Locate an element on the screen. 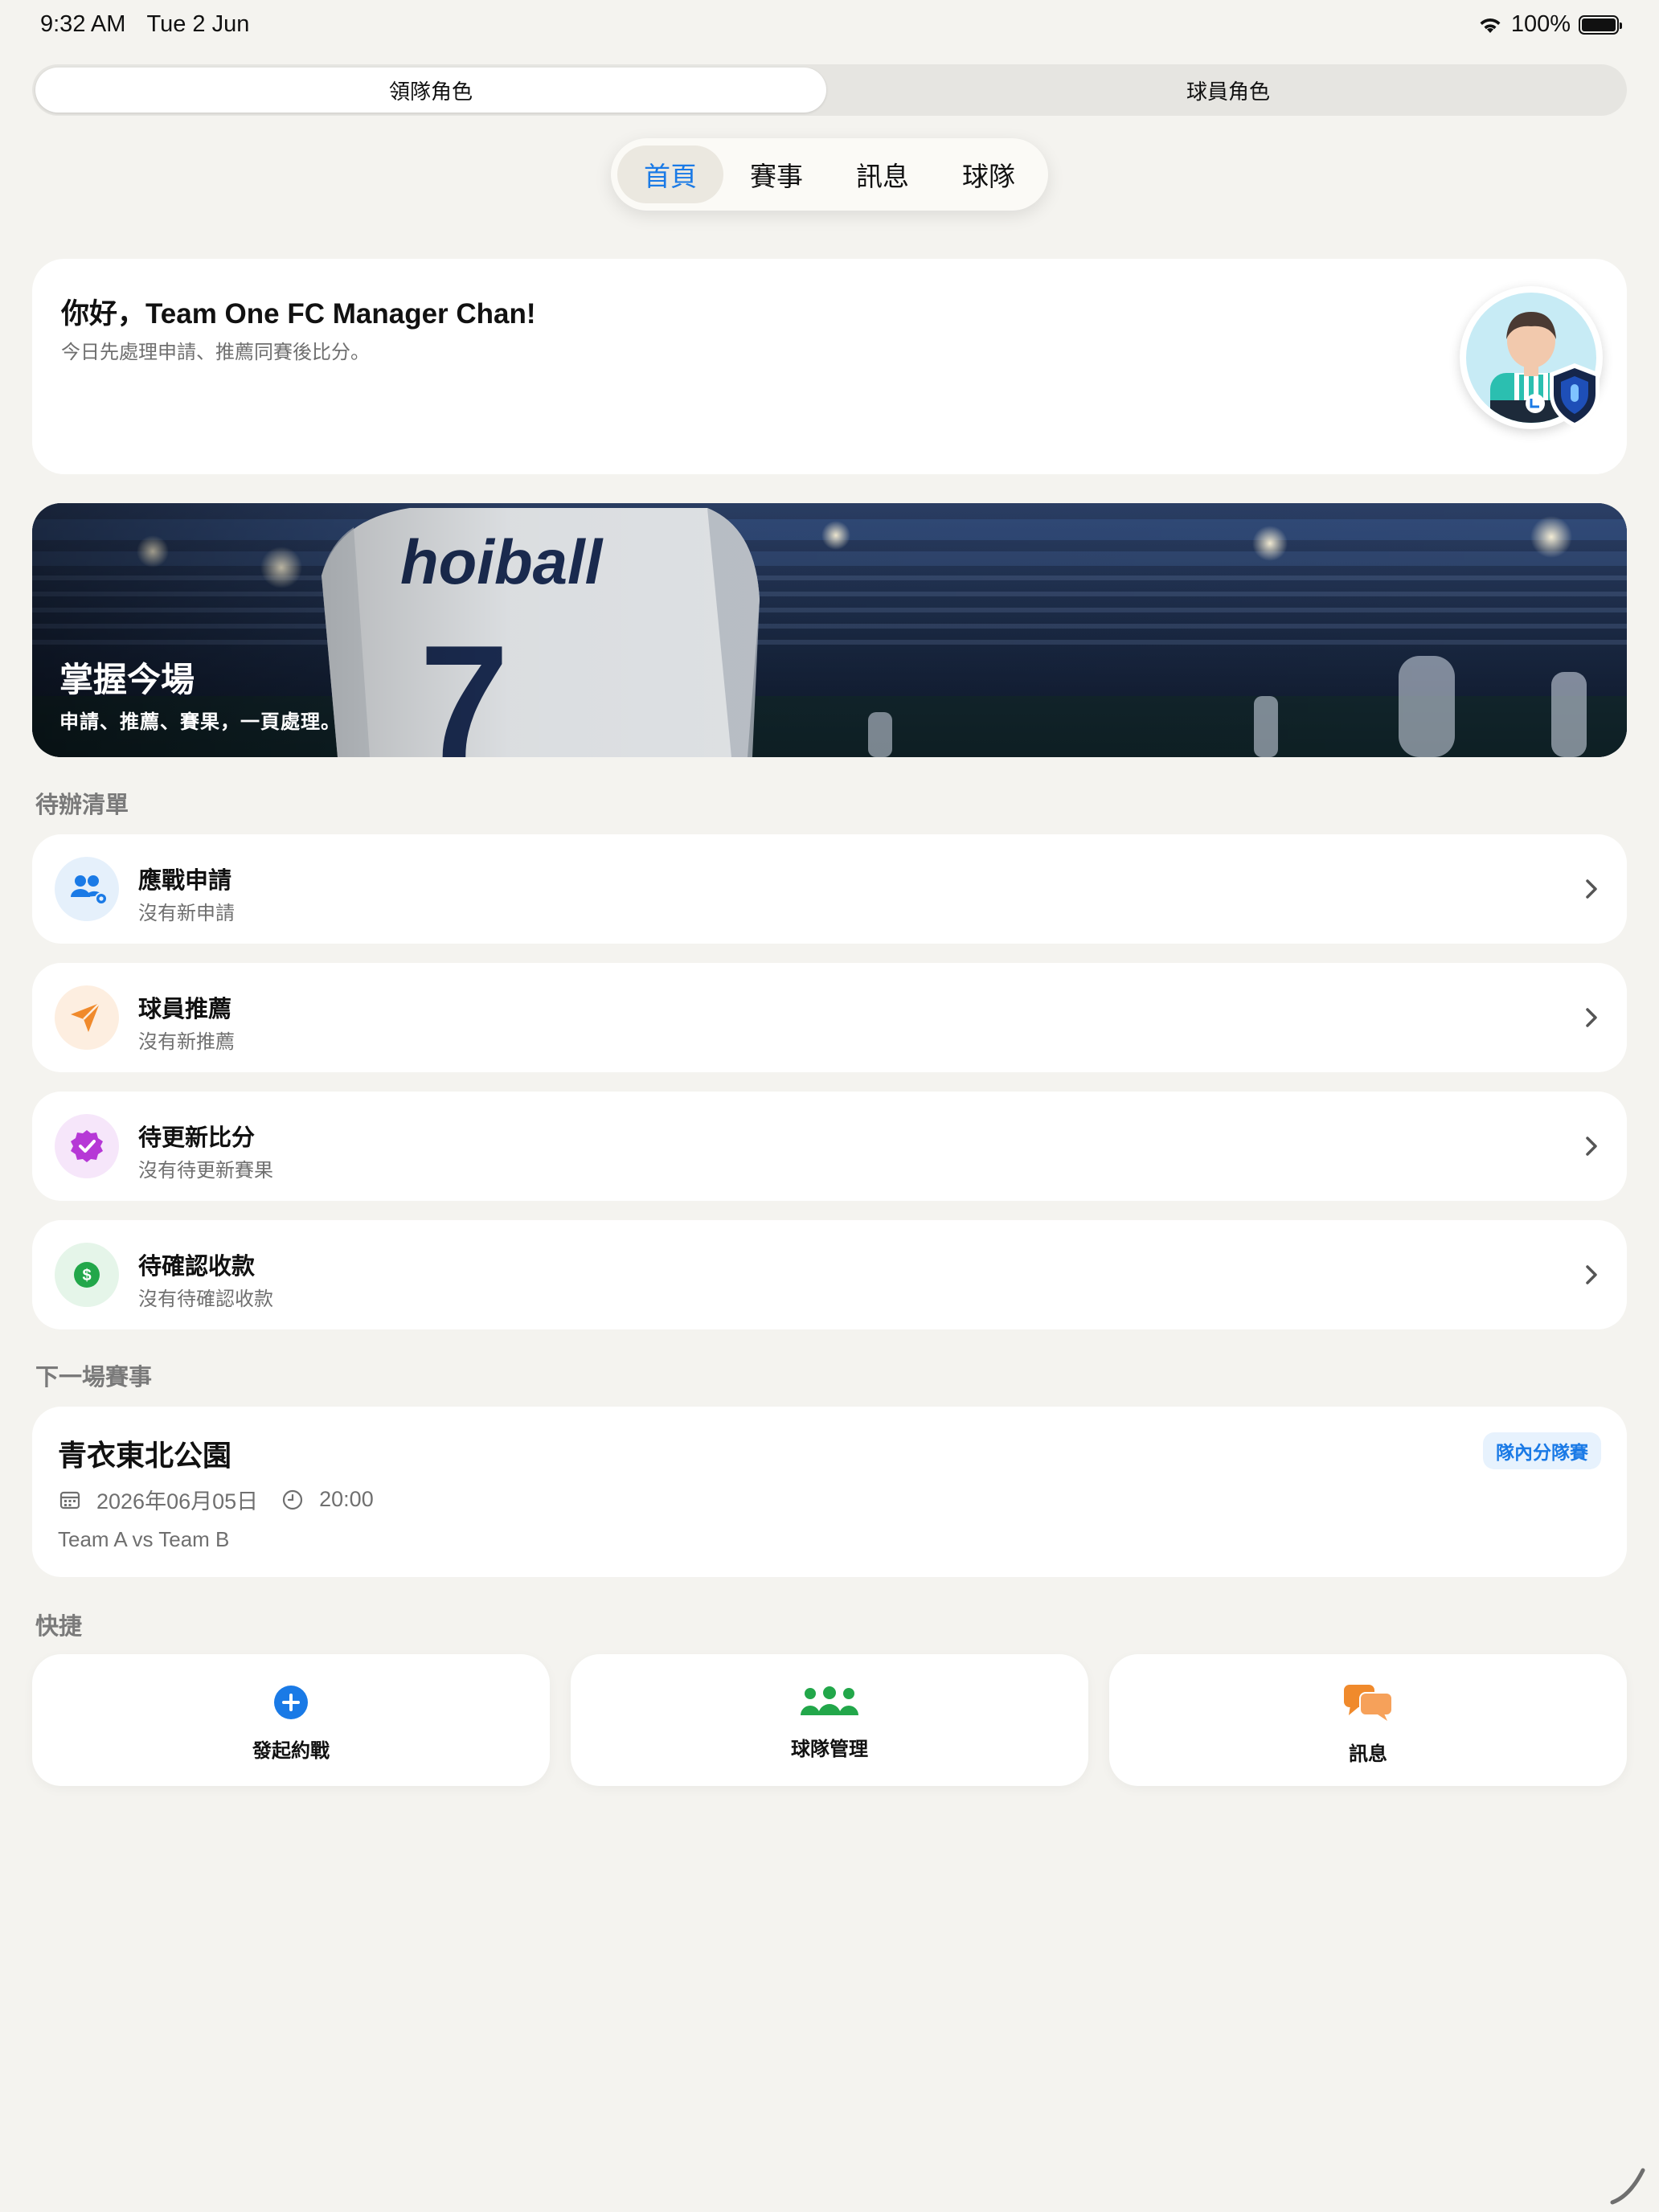  quick-label: 訊息 is located at coordinates (1368, 1754).